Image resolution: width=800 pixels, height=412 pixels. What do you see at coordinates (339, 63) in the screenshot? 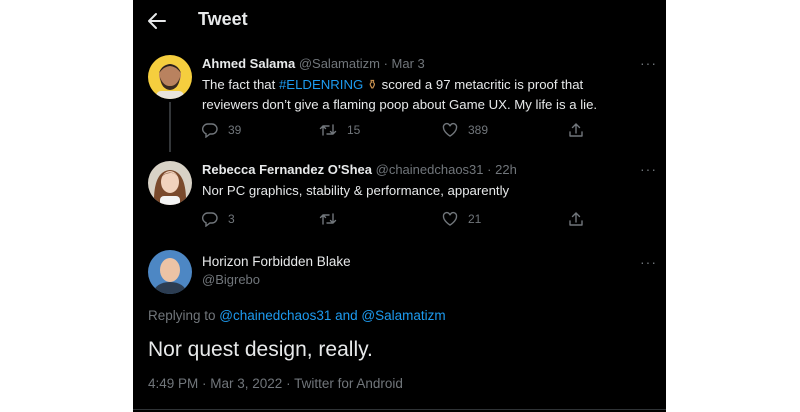
I see `handle: @Salamatizm` at bounding box center [339, 63].